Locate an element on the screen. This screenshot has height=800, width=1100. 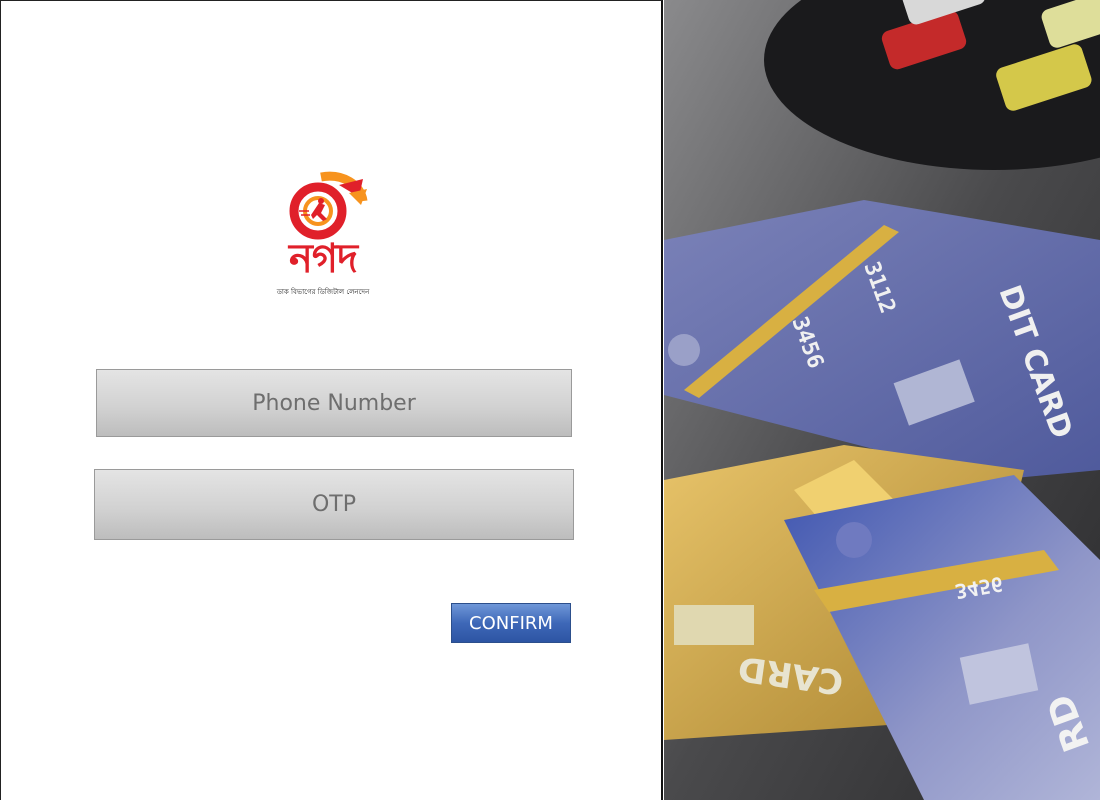
logo-tagline: ডাক বিভাগের ডিজিটাল লেনদেন is located at coordinates (323, 292).